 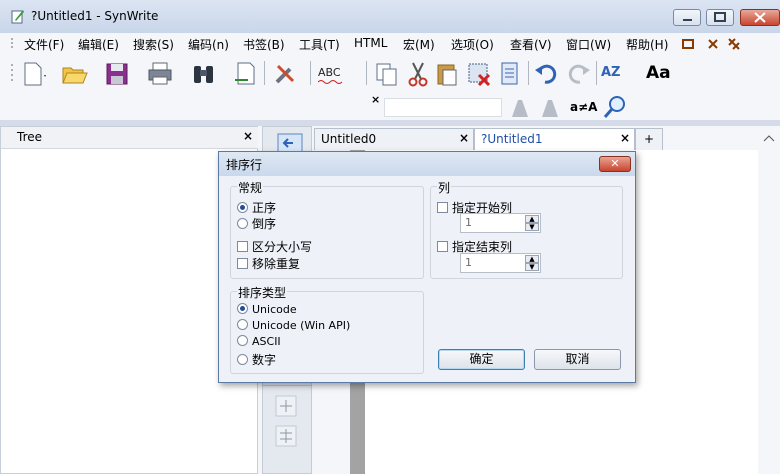 What do you see at coordinates (262, 292) in the screenshot?
I see `sort-type-group-label: 排序类型` at bounding box center [262, 292].